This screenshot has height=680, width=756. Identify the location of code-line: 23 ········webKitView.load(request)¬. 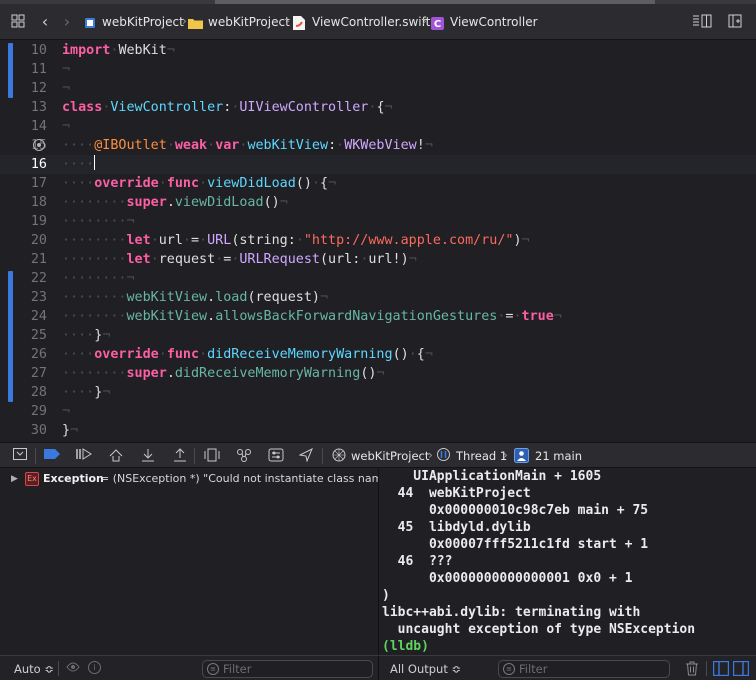
(378, 297).